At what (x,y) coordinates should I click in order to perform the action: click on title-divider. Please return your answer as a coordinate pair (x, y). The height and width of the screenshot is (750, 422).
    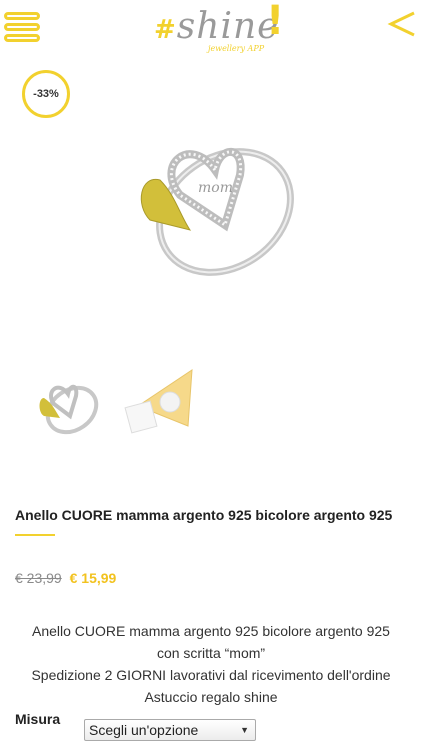
    Looking at the image, I should click on (35, 535).